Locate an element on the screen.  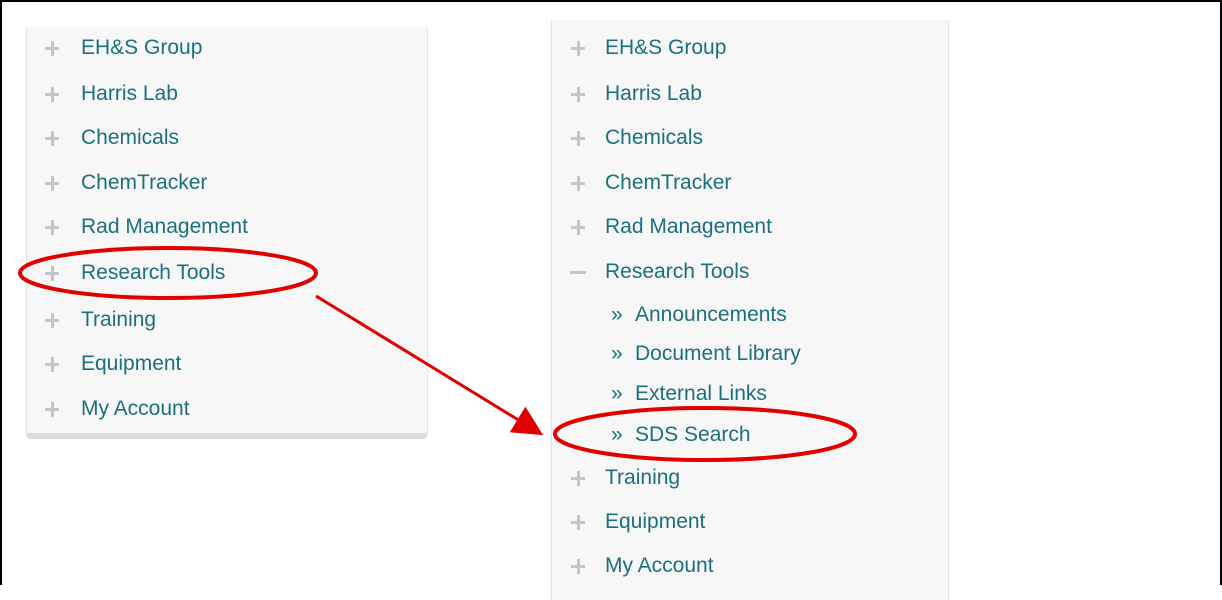
submenu-item-document-library: » Document Library is located at coordinates (706, 354).